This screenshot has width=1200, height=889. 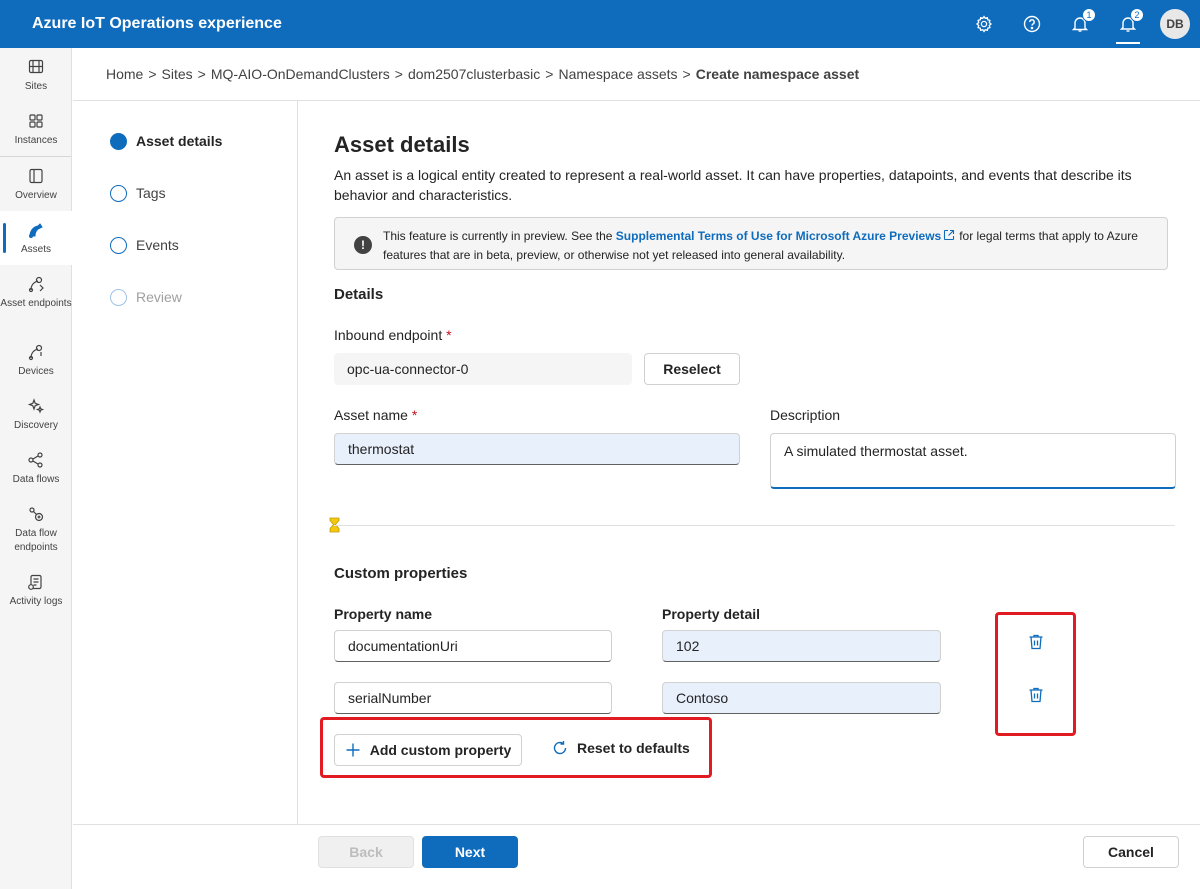 What do you see at coordinates (124, 74) in the screenshot?
I see `breadcrumb-item-home: Home` at bounding box center [124, 74].